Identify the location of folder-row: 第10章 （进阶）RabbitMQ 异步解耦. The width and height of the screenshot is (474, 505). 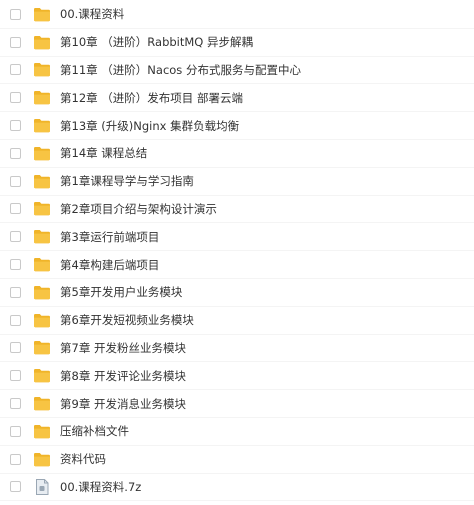
(237, 43).